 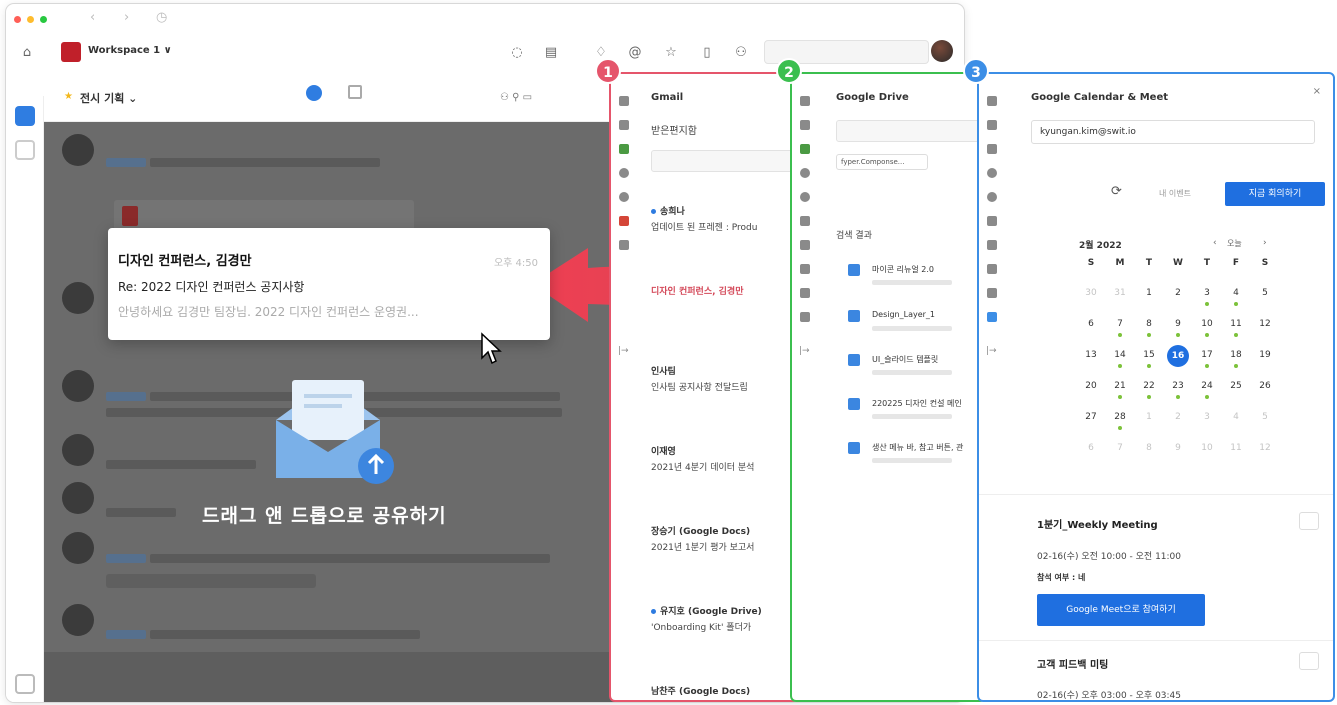 I want to click on close-icon: ×, so click(x=1317, y=91).